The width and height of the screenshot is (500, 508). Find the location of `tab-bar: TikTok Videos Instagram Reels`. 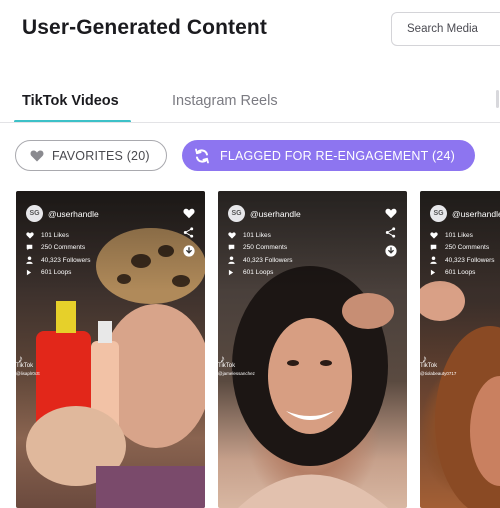

tab-bar: TikTok Videos Instagram Reels is located at coordinates (250, 106).